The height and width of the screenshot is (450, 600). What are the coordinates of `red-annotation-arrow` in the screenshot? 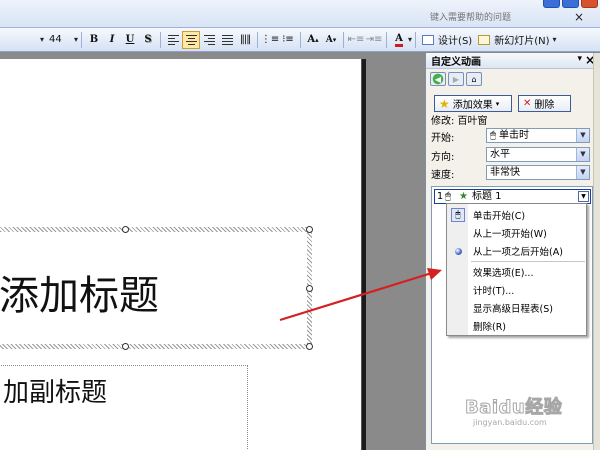 It's located at (360, 295).